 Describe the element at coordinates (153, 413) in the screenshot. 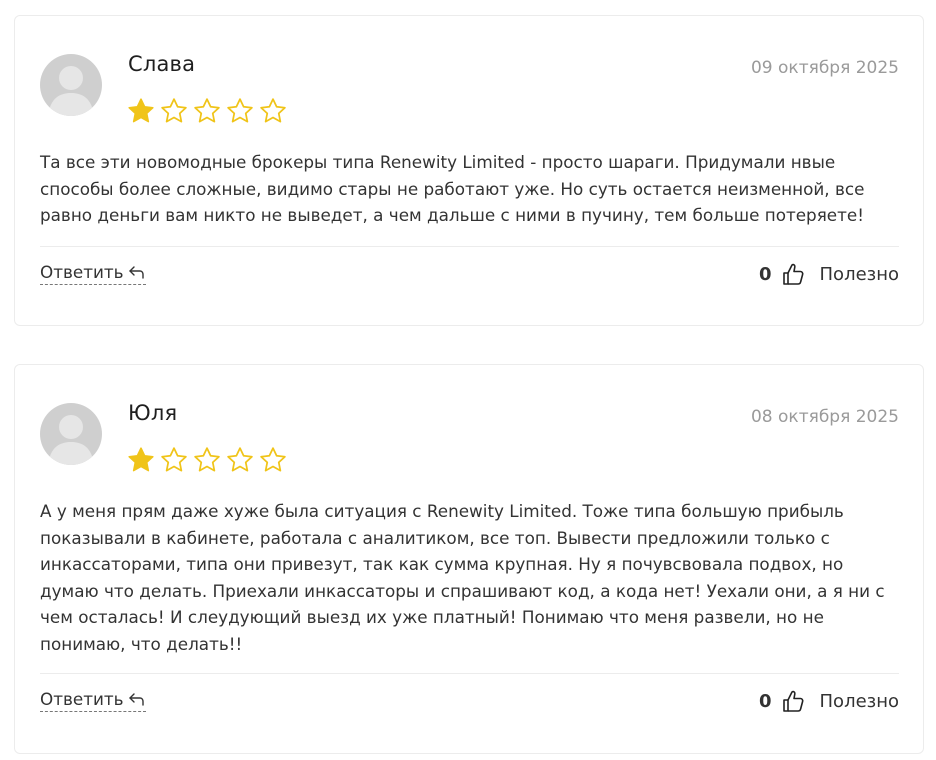

I see `review-author: Юля` at that location.